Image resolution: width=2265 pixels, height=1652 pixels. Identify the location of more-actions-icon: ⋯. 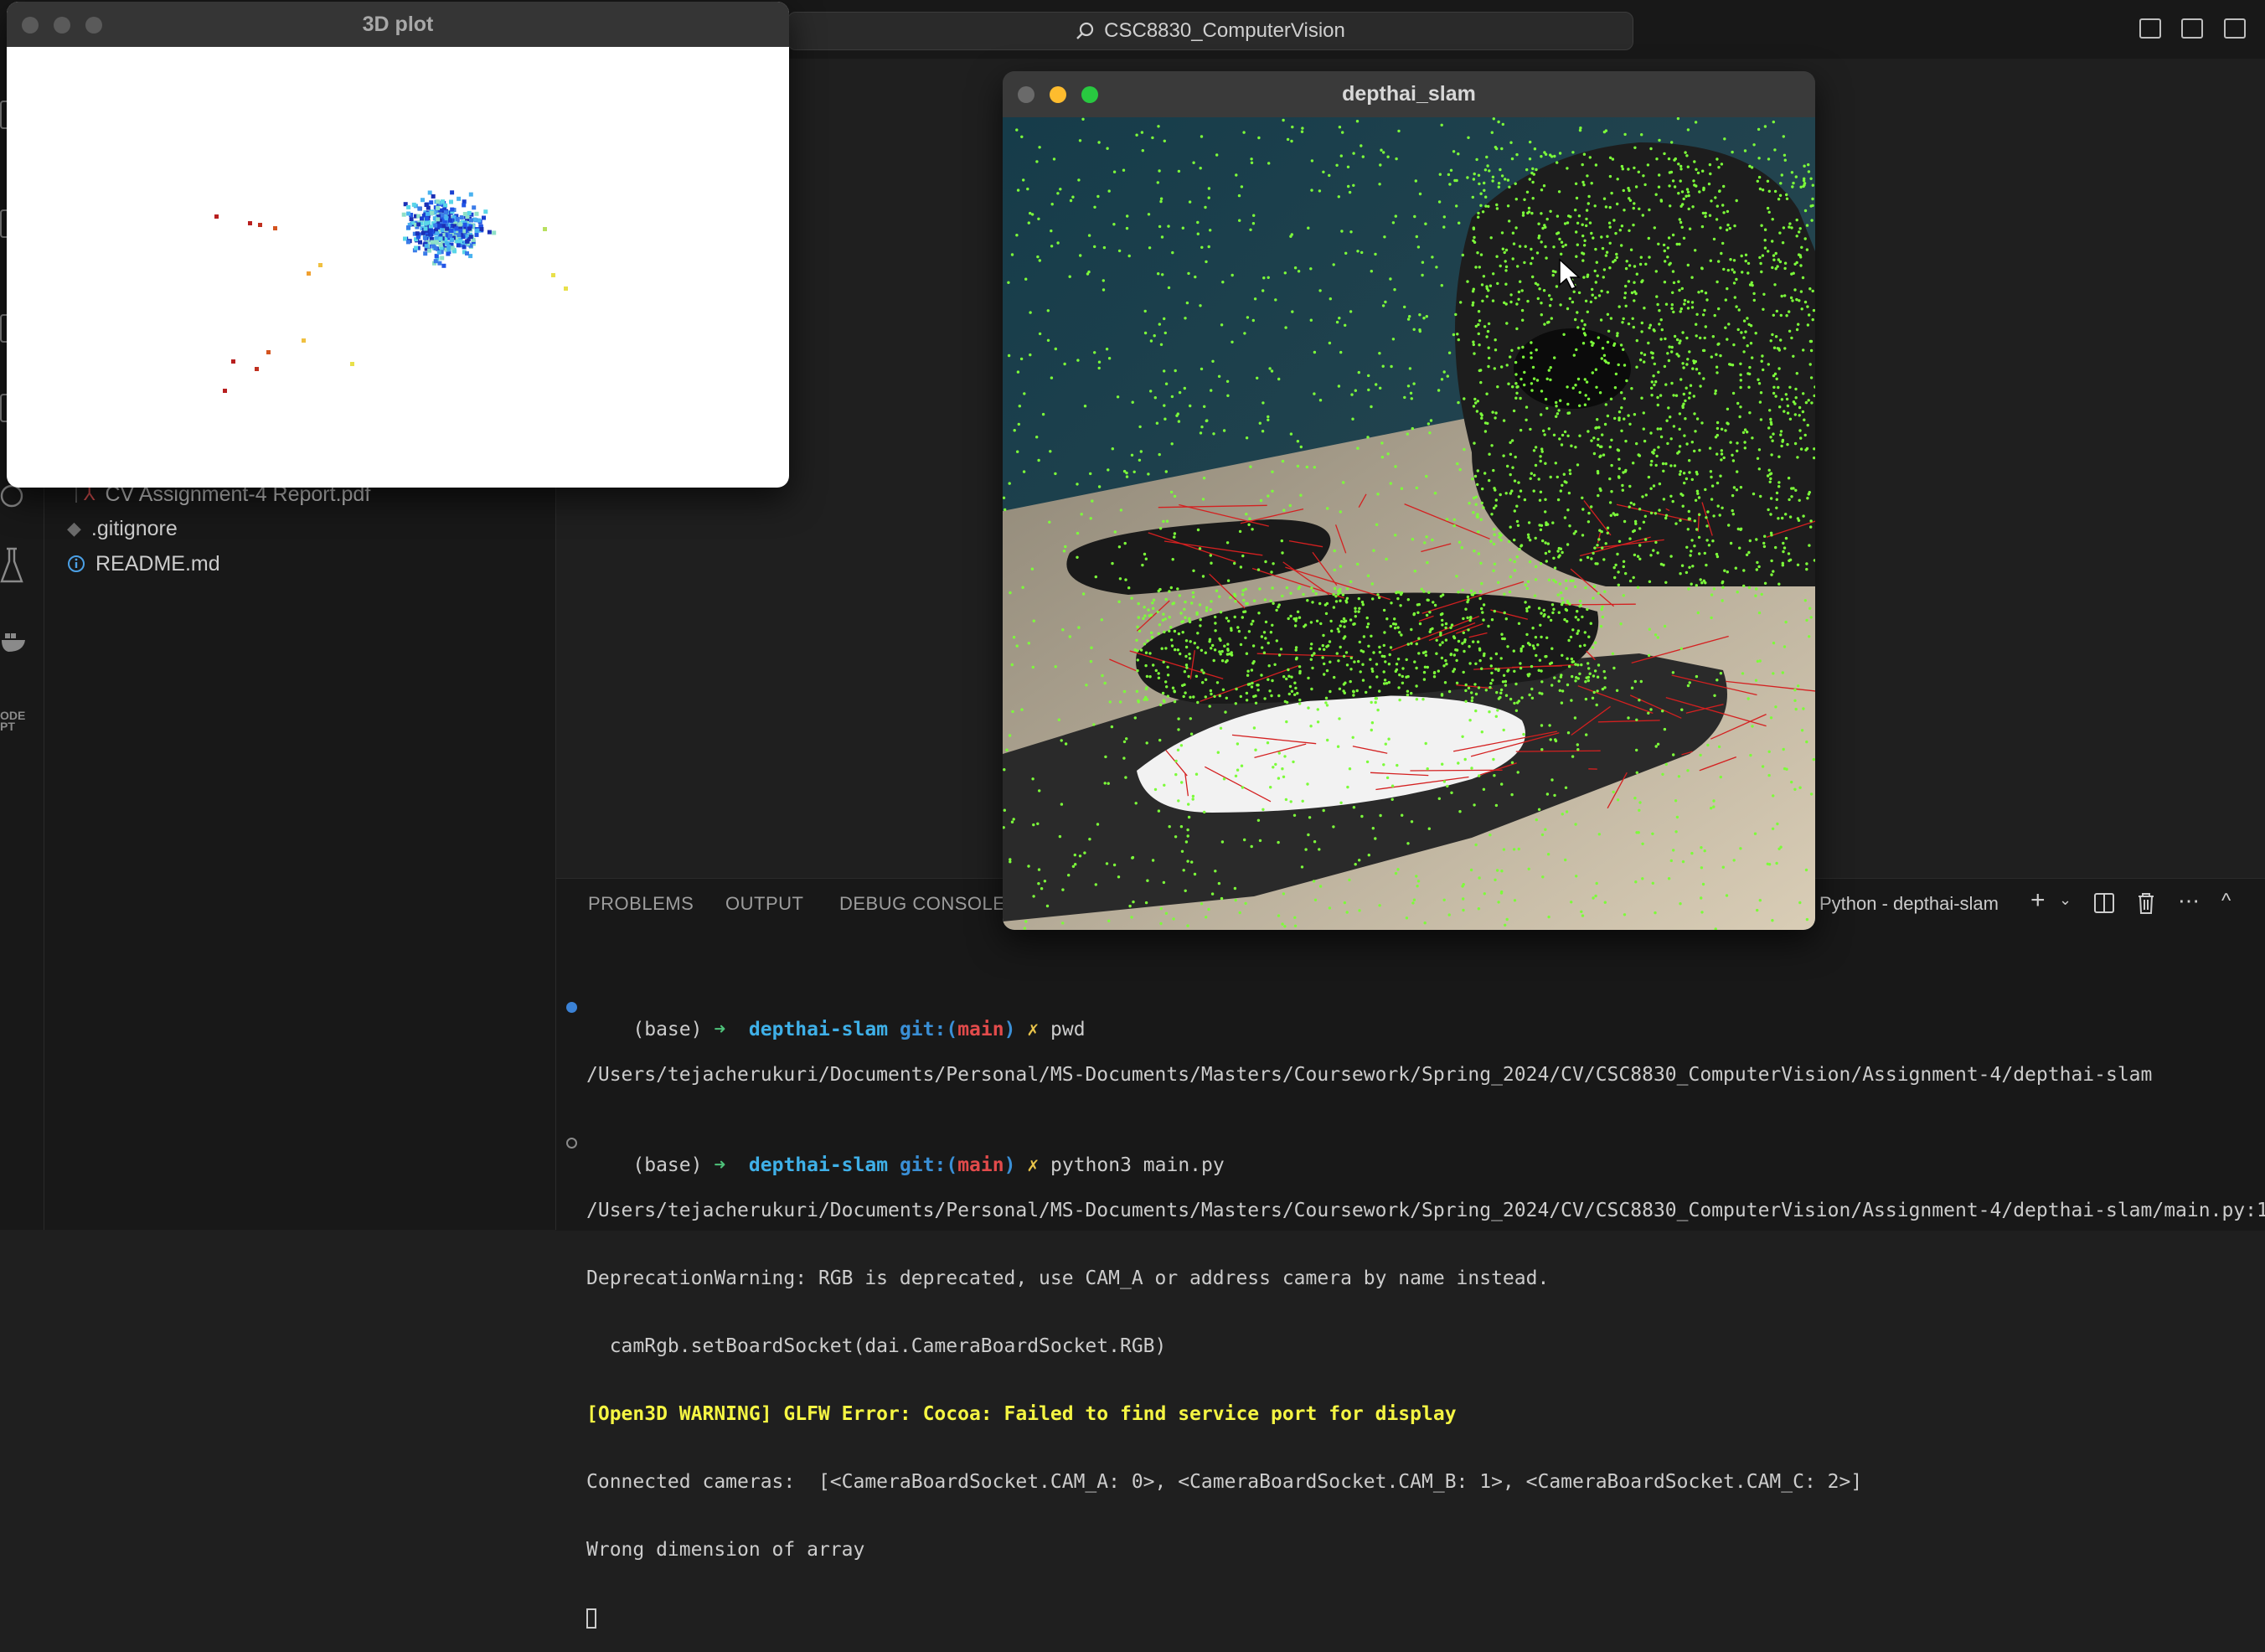
(2189, 901).